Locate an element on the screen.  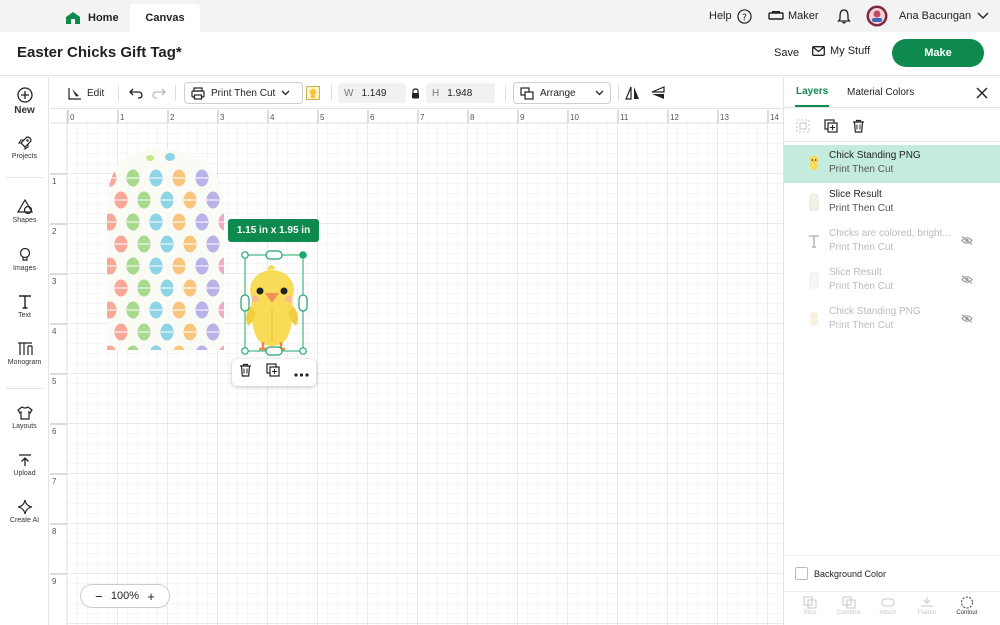
edit-button: Edit is located at coordinates (86, 93).